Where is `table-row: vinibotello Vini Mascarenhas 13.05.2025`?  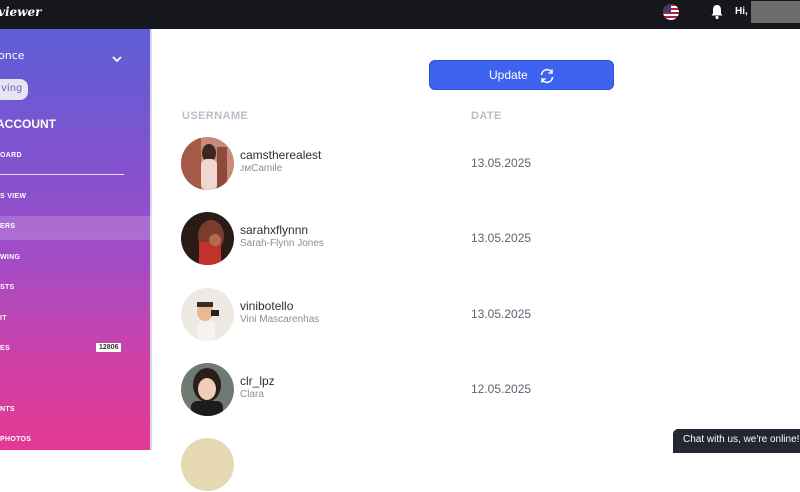 table-row: vinibotello Vini Mascarenhas 13.05.2025 is located at coordinates (430, 315).